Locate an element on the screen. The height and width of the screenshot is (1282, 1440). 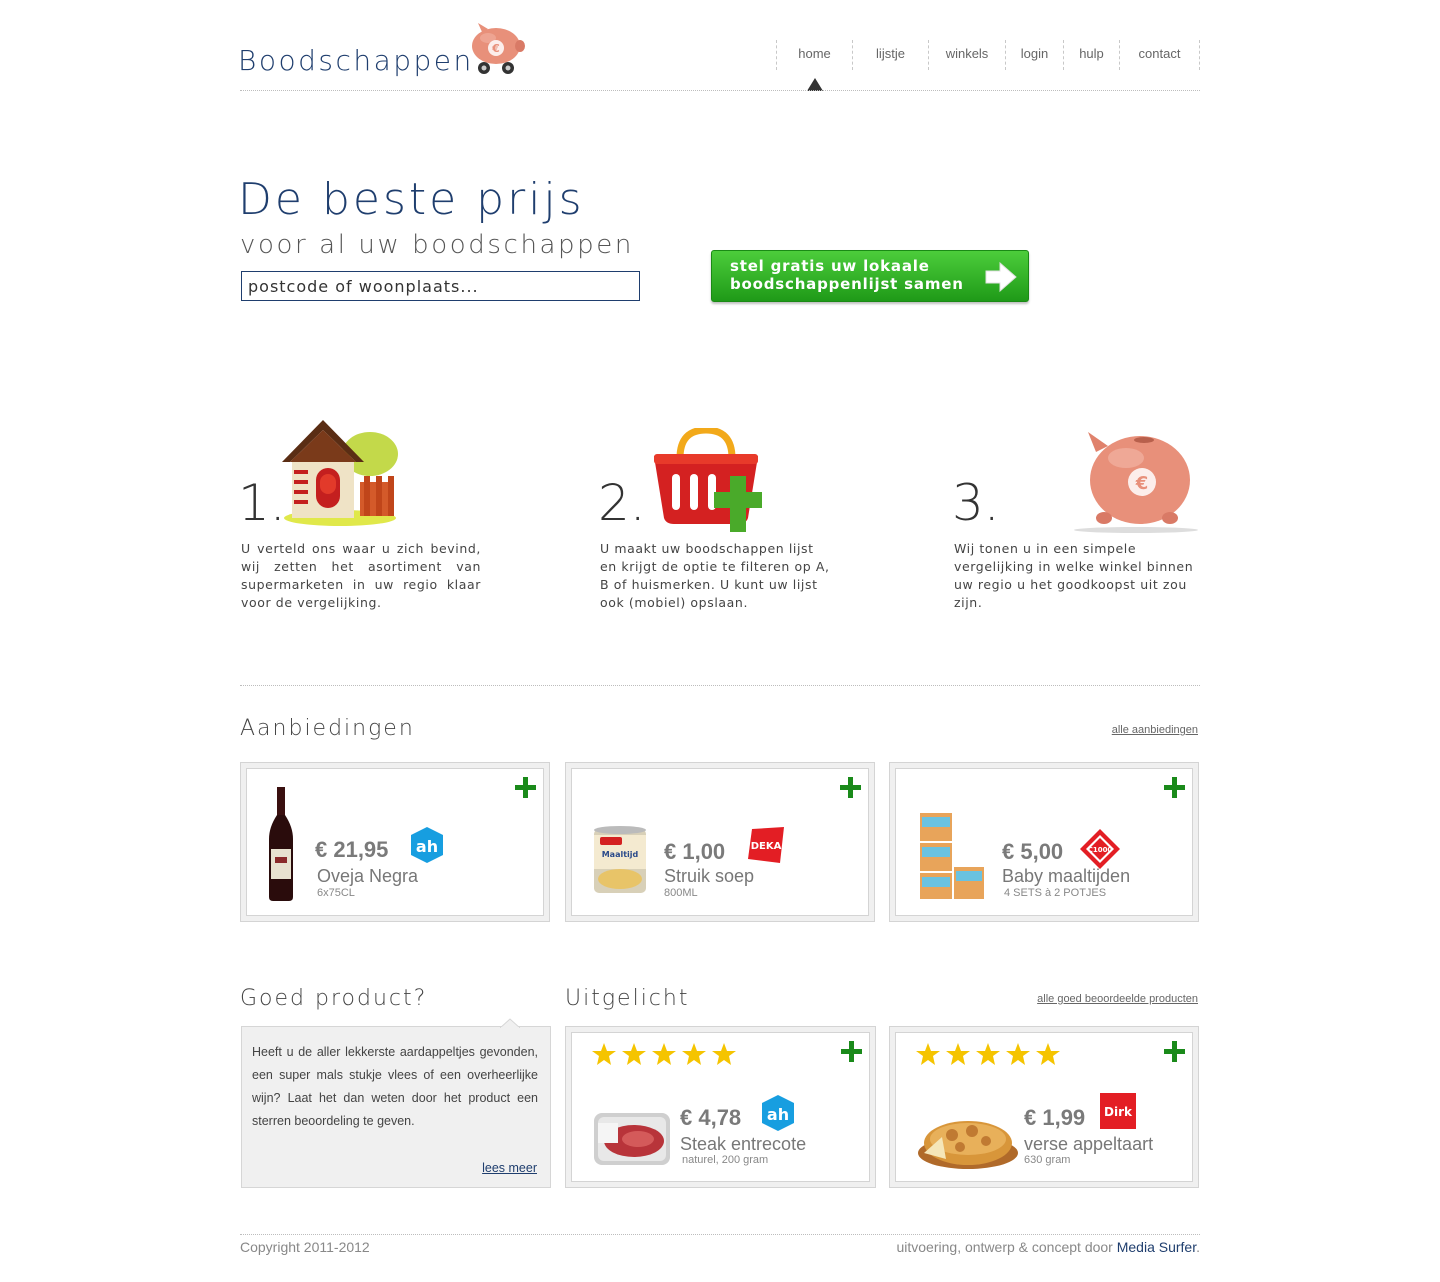
featured-title: Uitgelicht is located at coordinates (627, 998).